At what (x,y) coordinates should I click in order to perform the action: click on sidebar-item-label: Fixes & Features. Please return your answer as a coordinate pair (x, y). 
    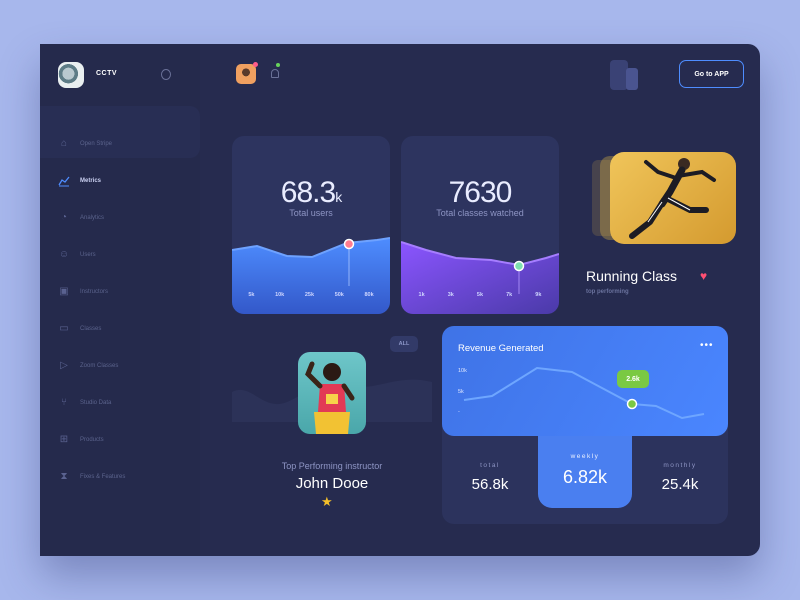
    Looking at the image, I should click on (103, 477).